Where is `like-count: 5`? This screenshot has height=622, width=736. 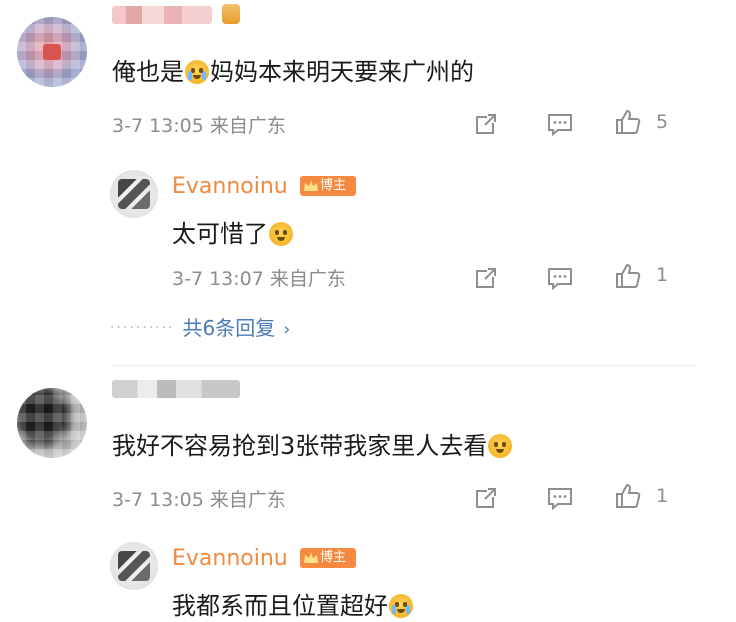 like-count: 5 is located at coordinates (662, 122).